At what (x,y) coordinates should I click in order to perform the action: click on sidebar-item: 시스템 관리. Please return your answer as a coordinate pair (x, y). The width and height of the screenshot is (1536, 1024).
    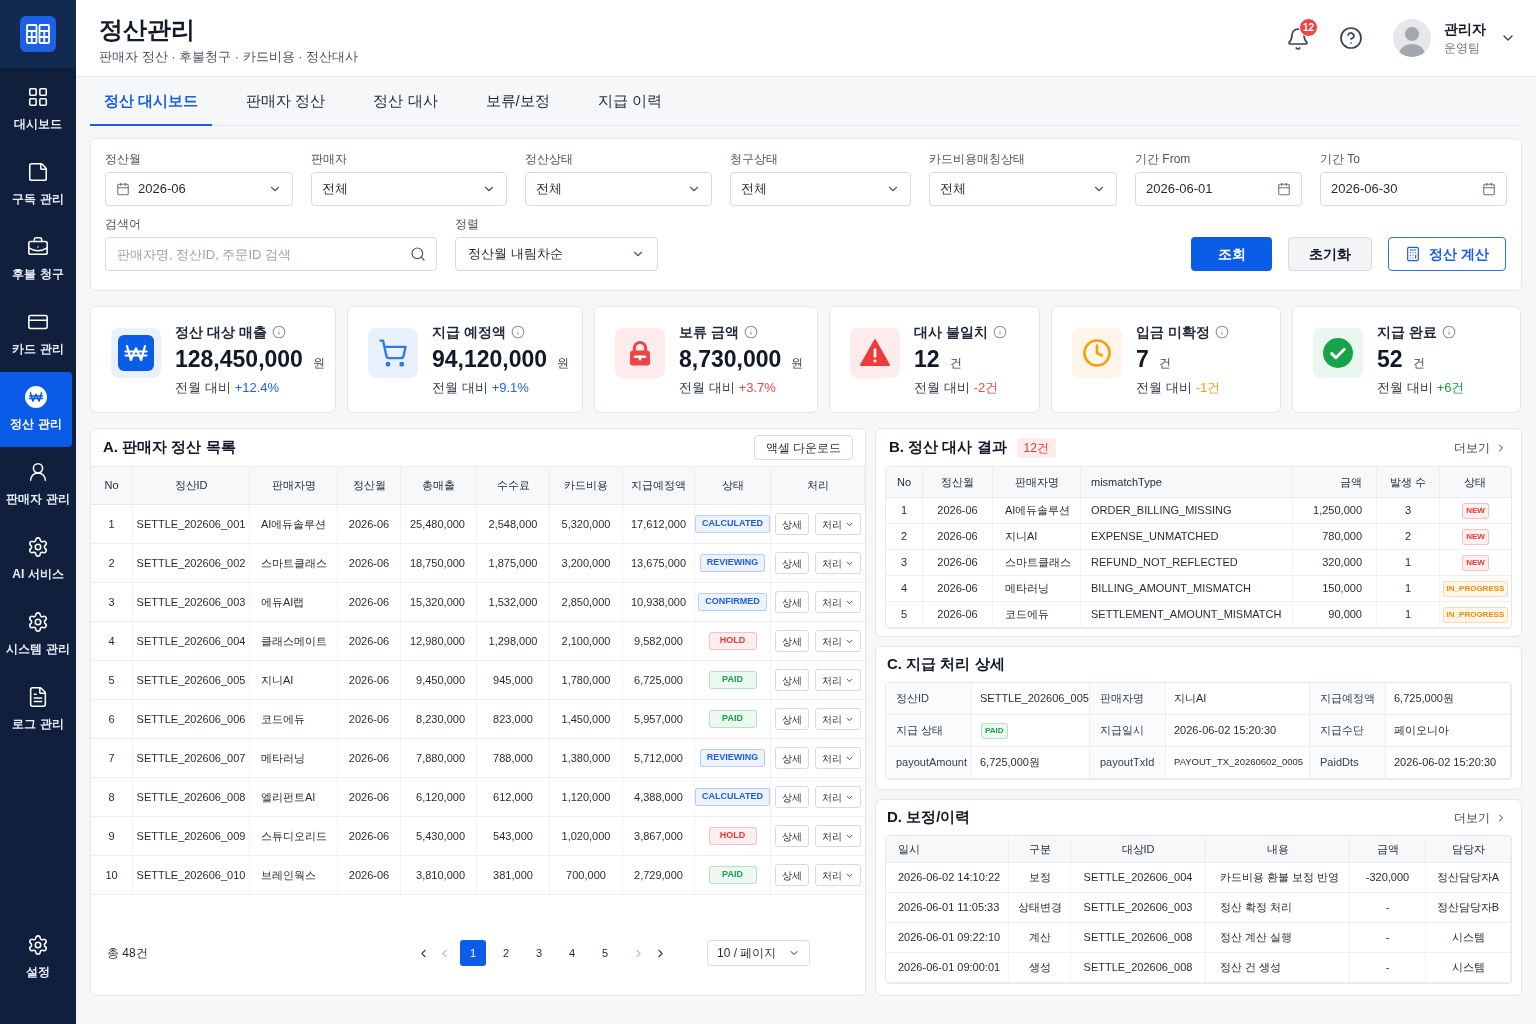
    Looking at the image, I should click on (38, 634).